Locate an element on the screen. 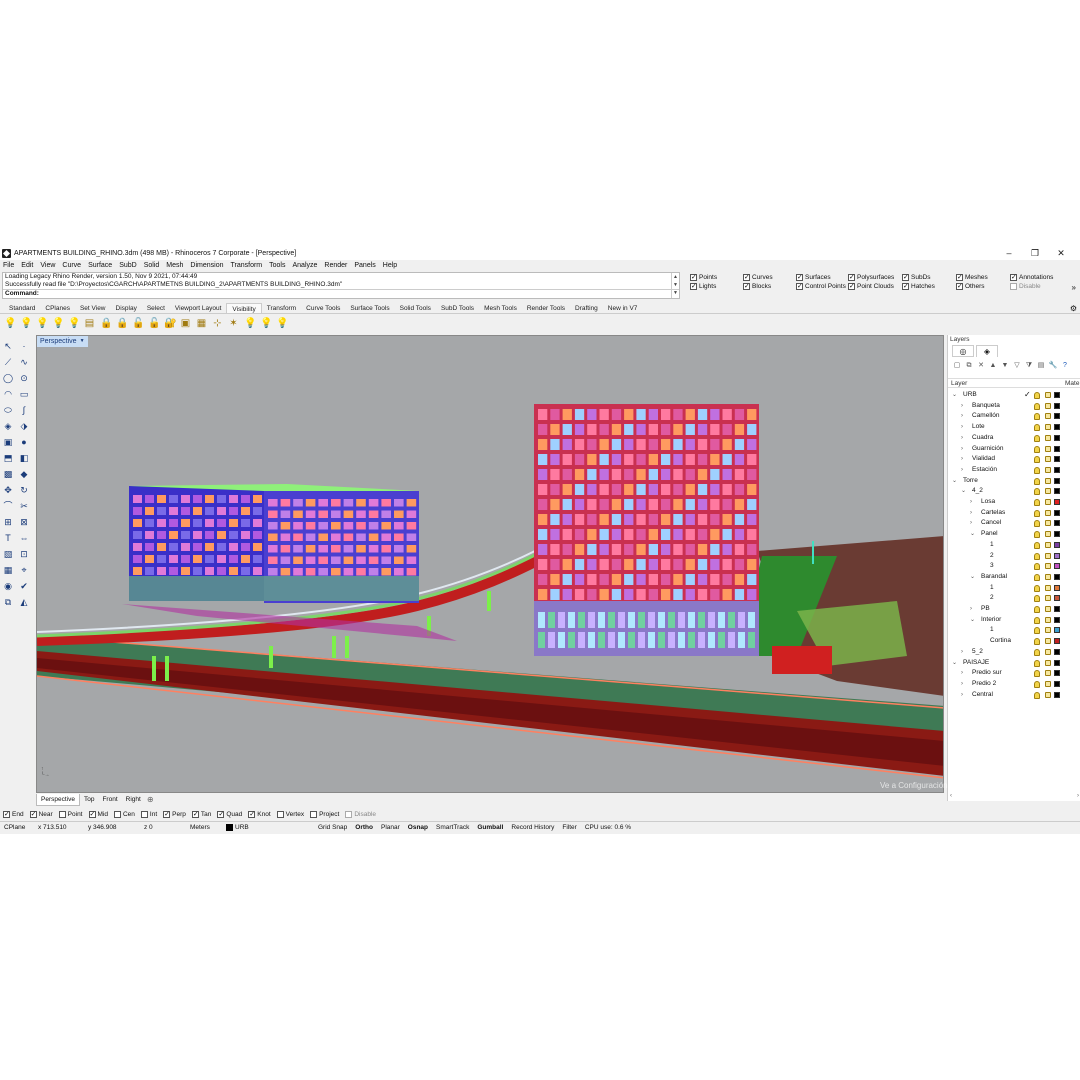  panel-horizontal-scrollbar: ‹ › is located at coordinates (1014, 797).